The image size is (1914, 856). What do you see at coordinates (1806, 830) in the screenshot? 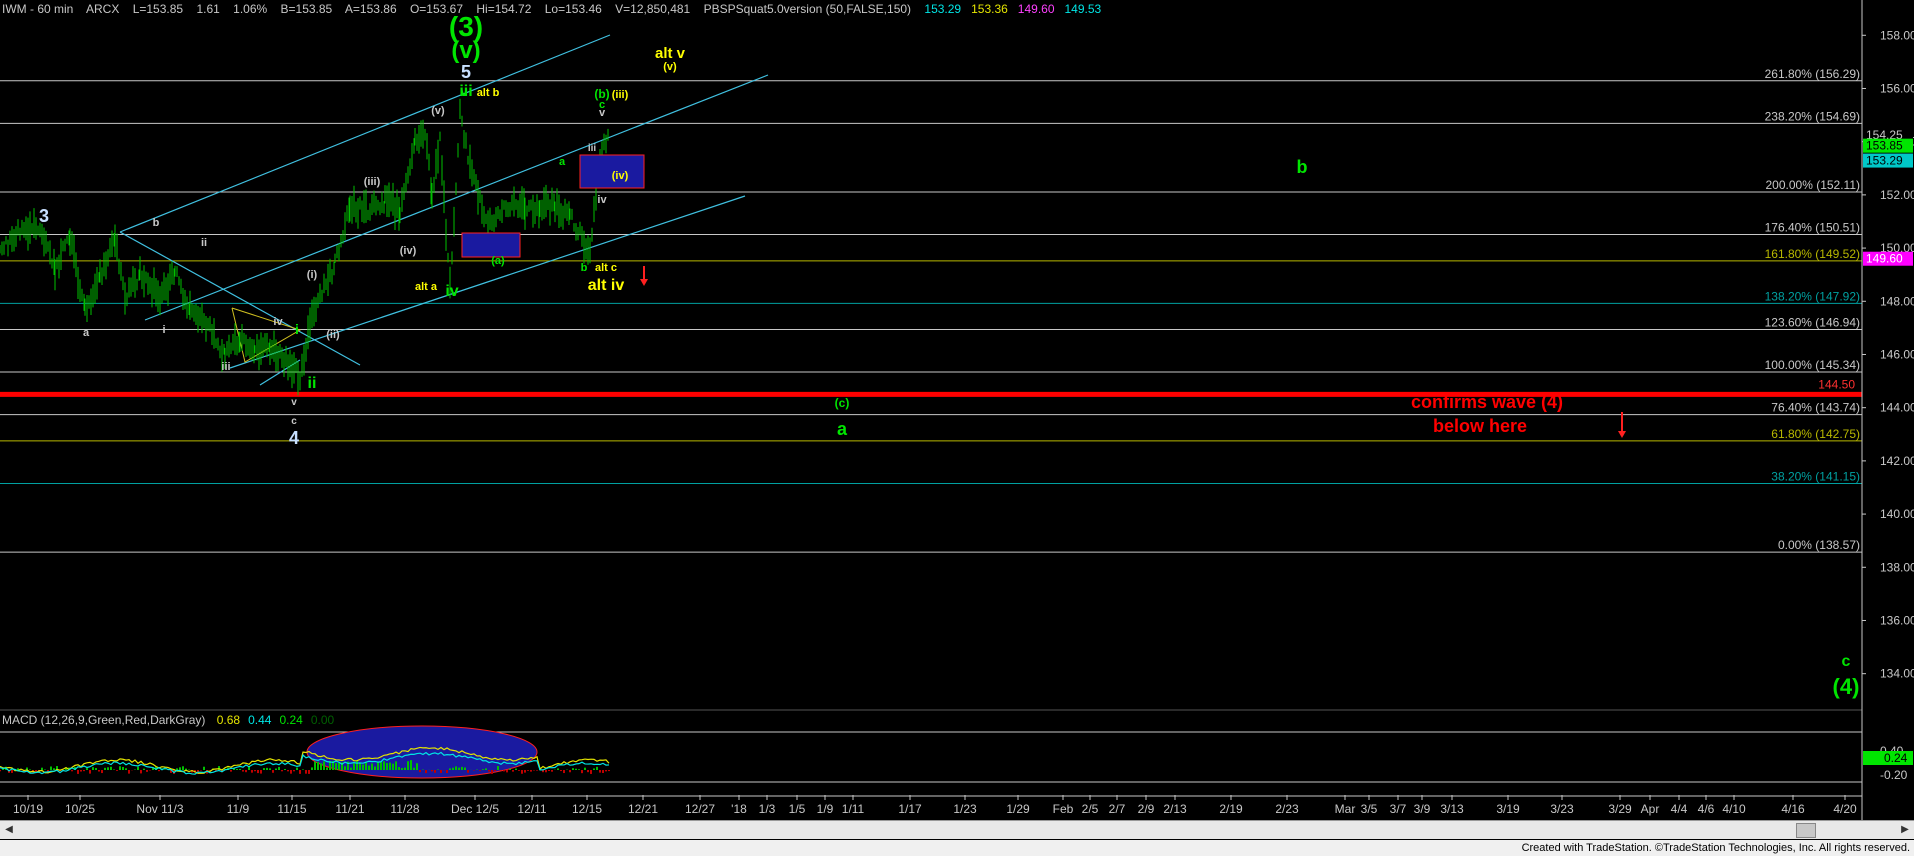
I see `scroll-thumb` at bounding box center [1806, 830].